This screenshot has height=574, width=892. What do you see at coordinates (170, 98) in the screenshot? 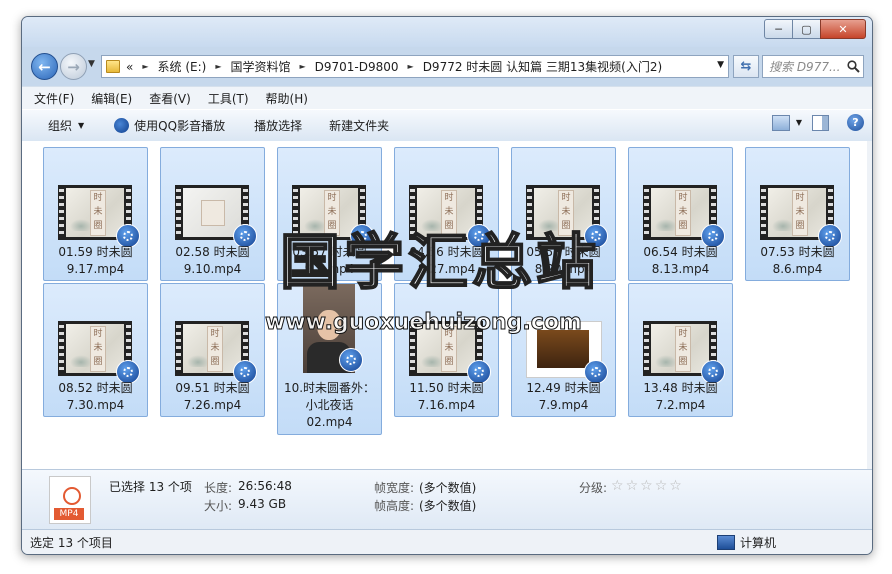
I see `menu-view: 查看(V)` at bounding box center [170, 98].